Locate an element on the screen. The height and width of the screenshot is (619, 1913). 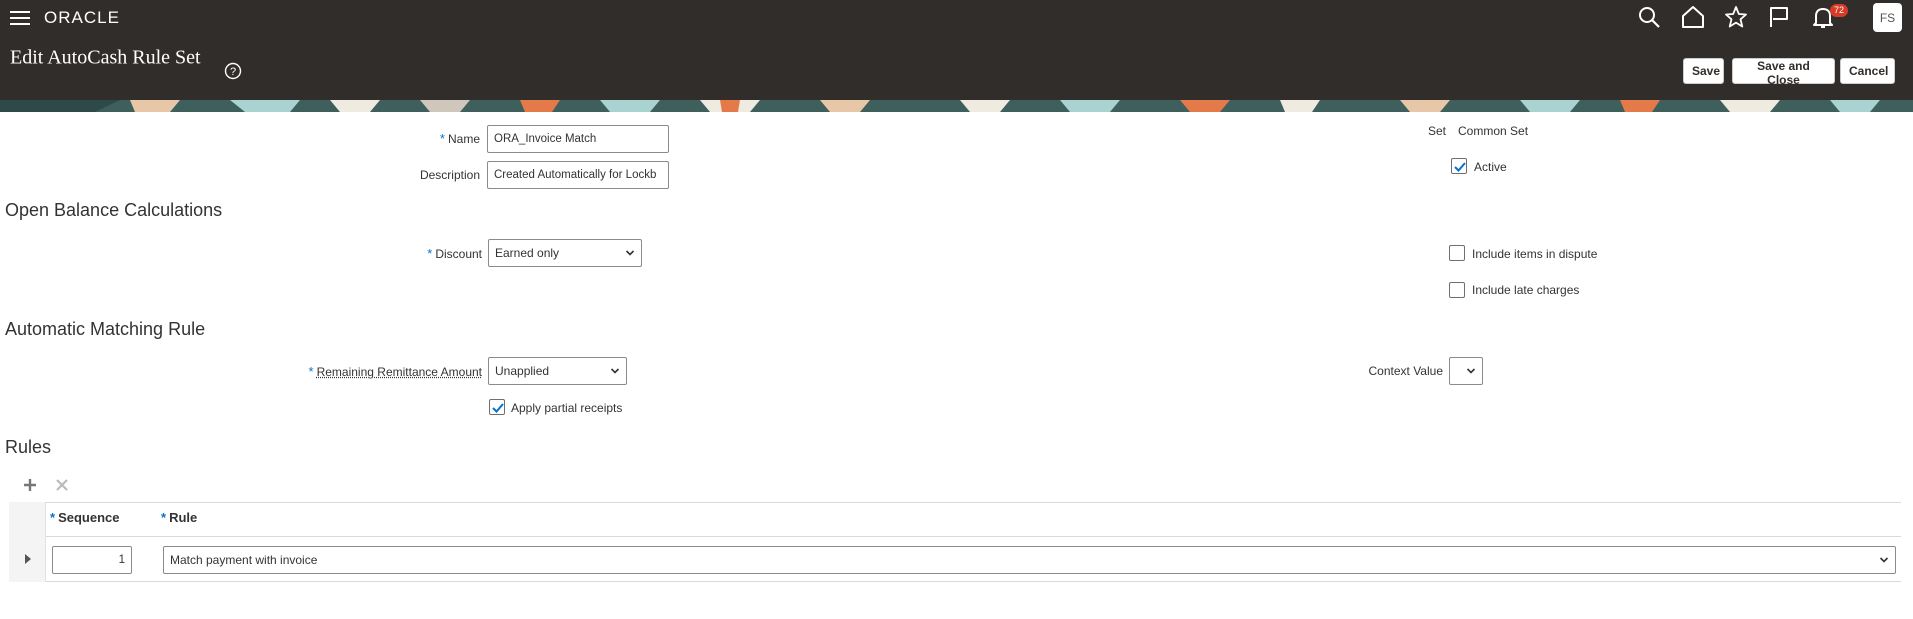
set-label: Set is located at coordinates (1436, 131).